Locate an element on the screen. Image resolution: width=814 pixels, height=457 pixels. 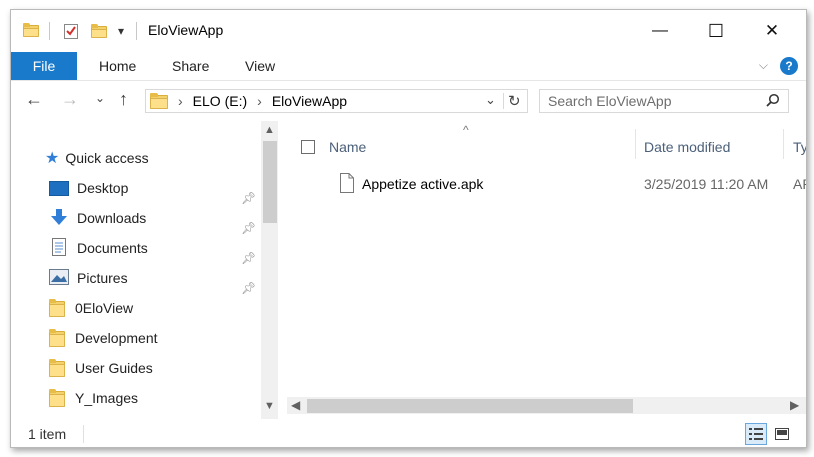
new-folder-button is located at coordinates (99, 31).